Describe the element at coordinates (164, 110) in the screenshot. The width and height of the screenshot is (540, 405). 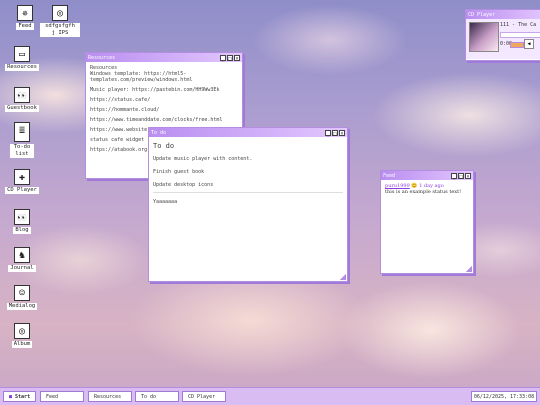
I see `resource-link: https://hommante.cloud/` at that location.